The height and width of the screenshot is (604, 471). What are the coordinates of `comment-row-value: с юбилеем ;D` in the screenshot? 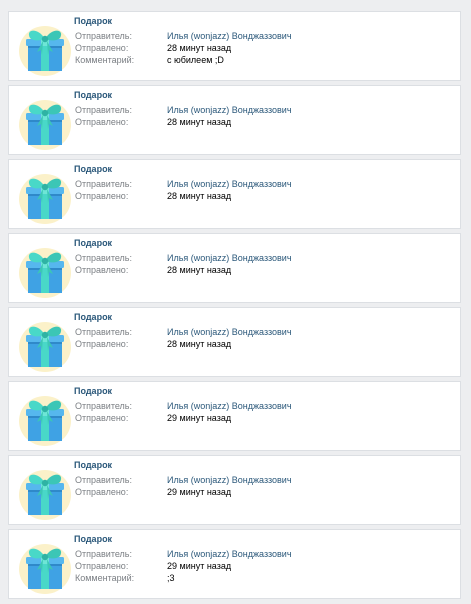 It's located at (195, 60).